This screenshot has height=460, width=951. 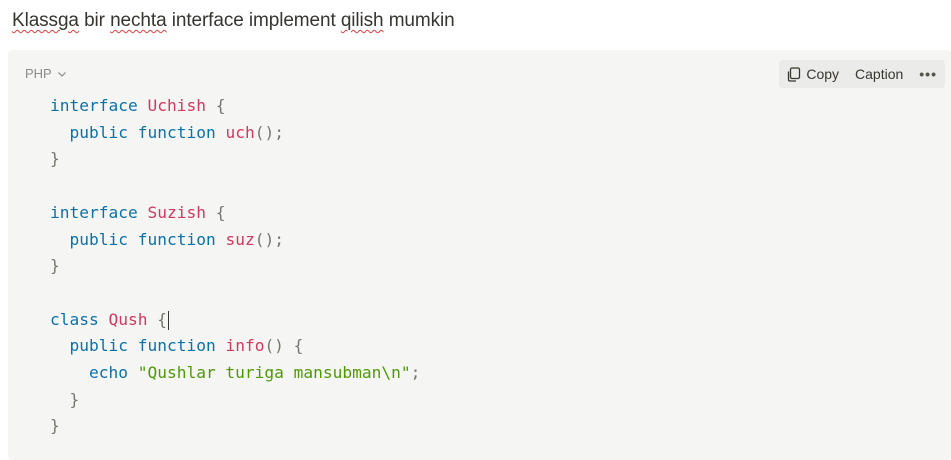 I want to click on code-line: public function info() {, so click(x=186, y=346).